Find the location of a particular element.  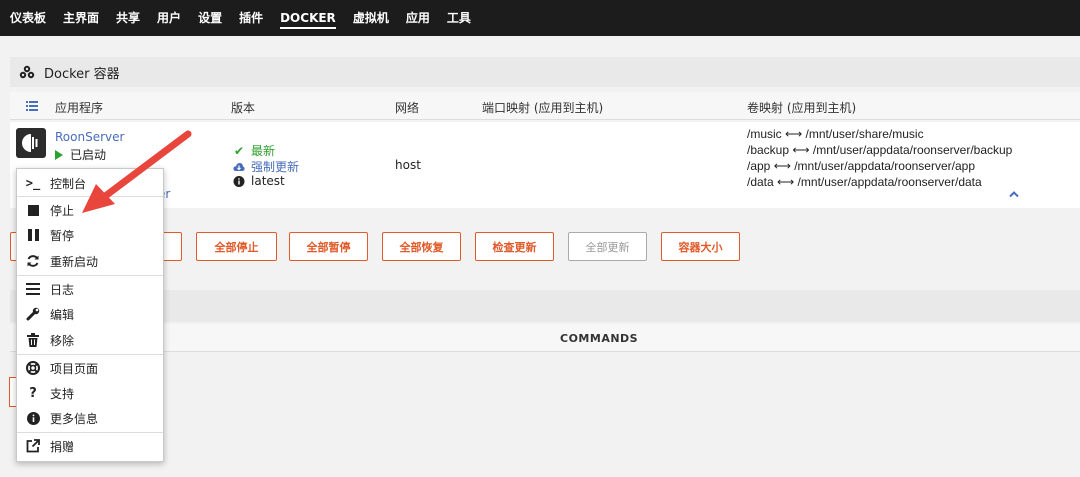

section-title: Docker 容器 is located at coordinates (545, 72).